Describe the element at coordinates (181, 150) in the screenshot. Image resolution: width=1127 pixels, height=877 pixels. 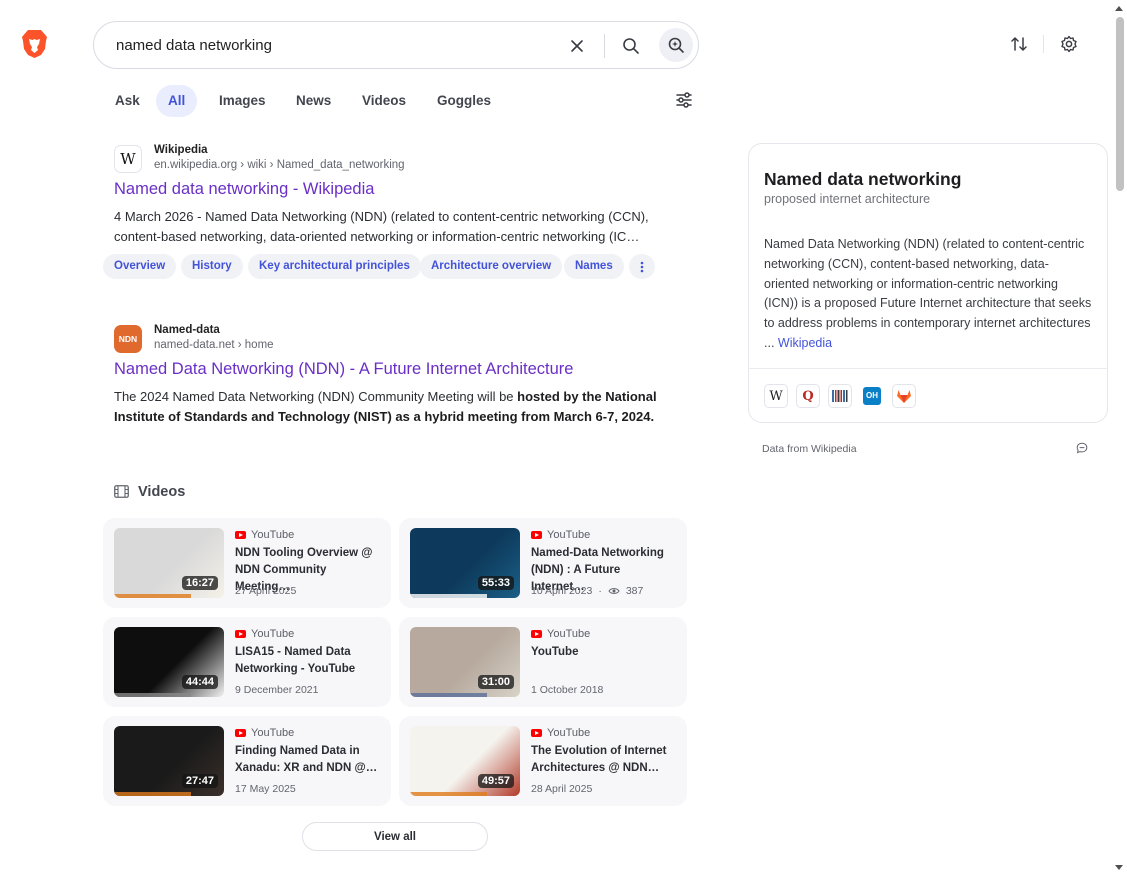
I see `result-site-name: Wikipedia` at that location.